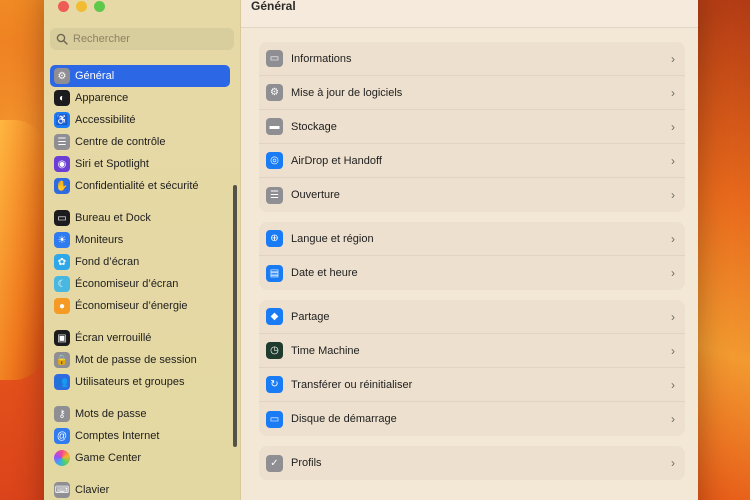  I want to click on sharing-icon: ◆, so click(274, 316).